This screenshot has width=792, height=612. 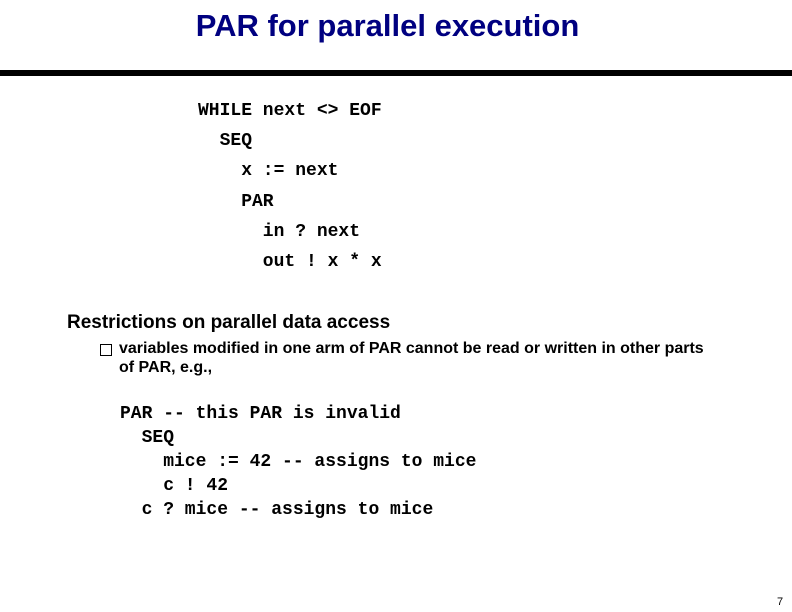 I want to click on code-line: PAR, so click(x=236, y=201).